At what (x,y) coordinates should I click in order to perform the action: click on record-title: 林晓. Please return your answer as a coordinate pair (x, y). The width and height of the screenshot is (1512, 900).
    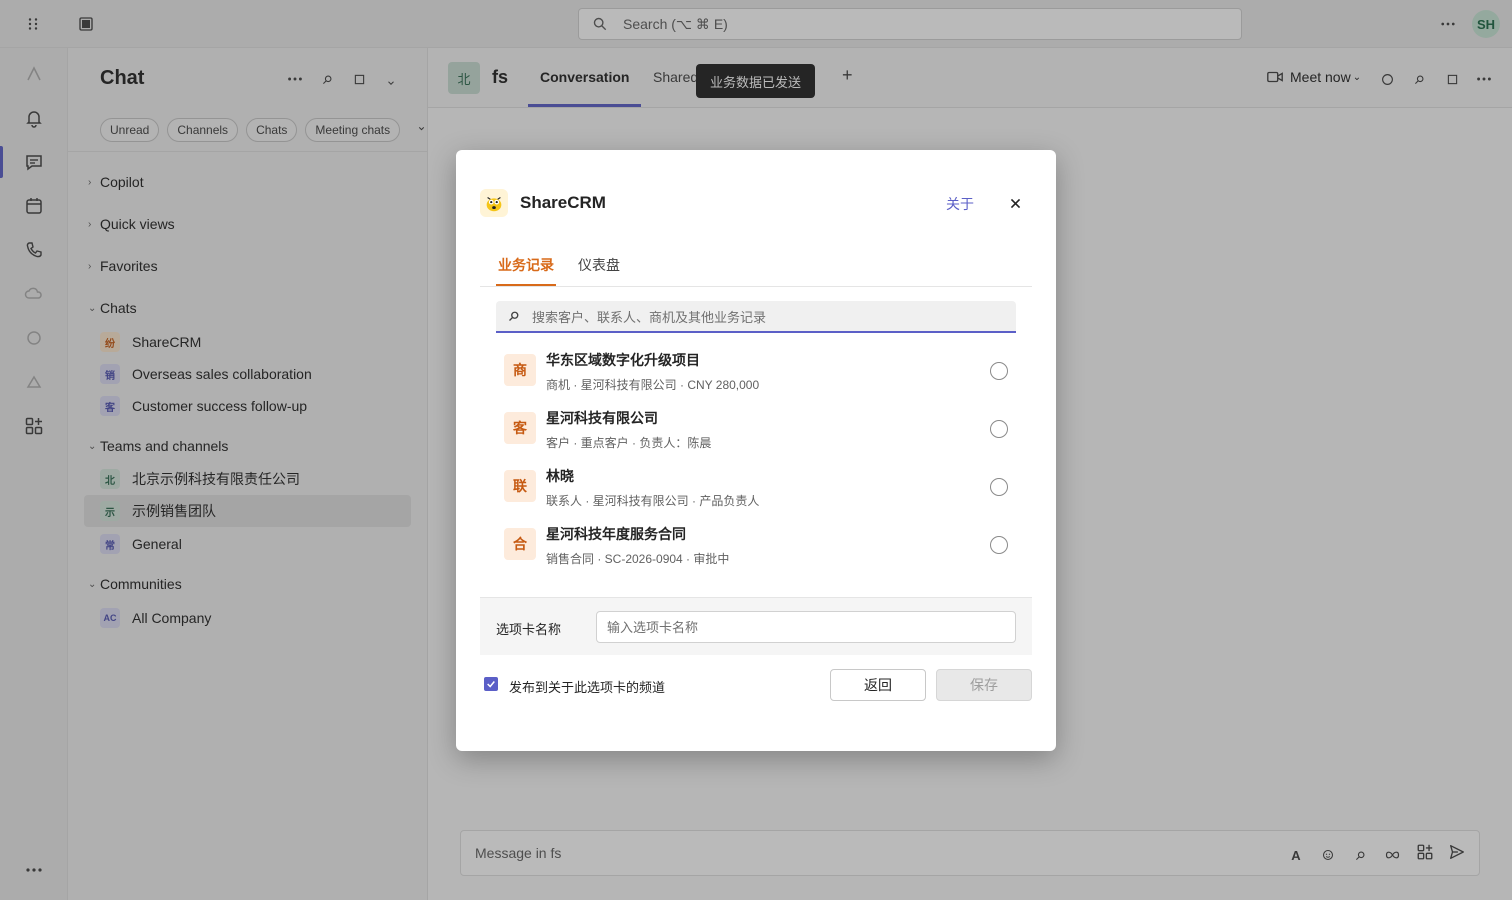
    Looking at the image, I should click on (560, 476).